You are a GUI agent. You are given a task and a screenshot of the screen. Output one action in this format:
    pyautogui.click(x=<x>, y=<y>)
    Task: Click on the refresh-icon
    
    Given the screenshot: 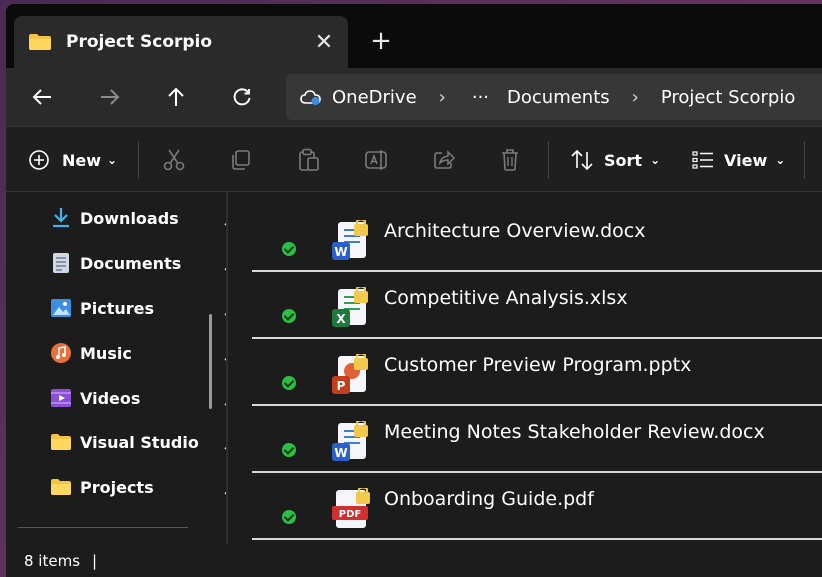 What is the action you would take?
    pyautogui.click(x=242, y=97)
    